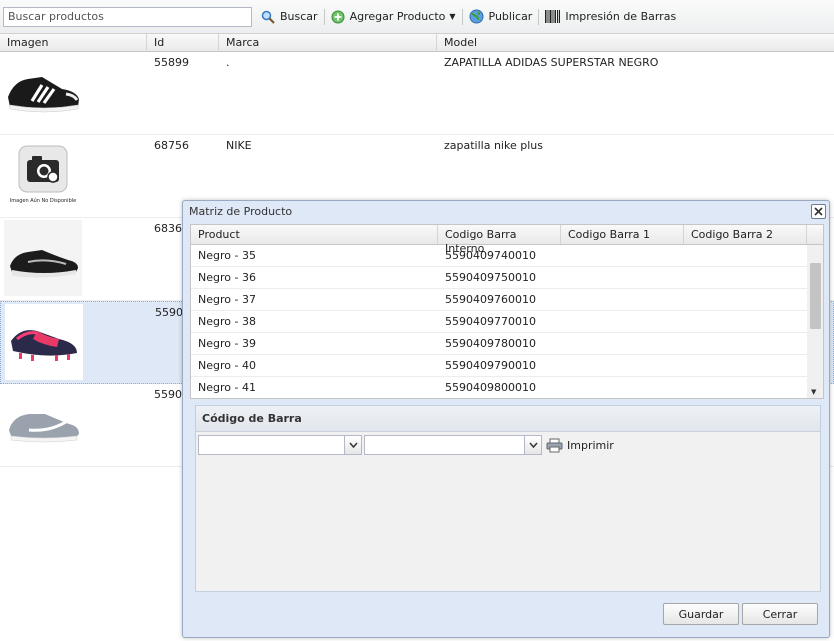 This screenshot has height=641, width=834. I want to click on dialog-footer: Guardar Cerrar, so click(506, 615).